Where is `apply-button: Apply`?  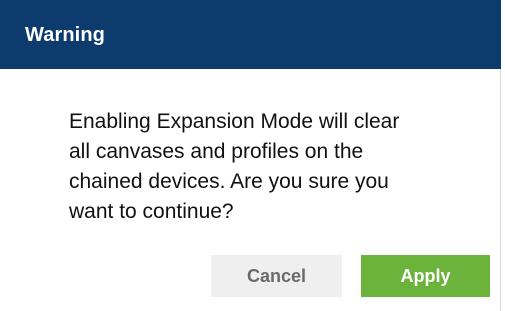
apply-button: Apply is located at coordinates (425, 276).